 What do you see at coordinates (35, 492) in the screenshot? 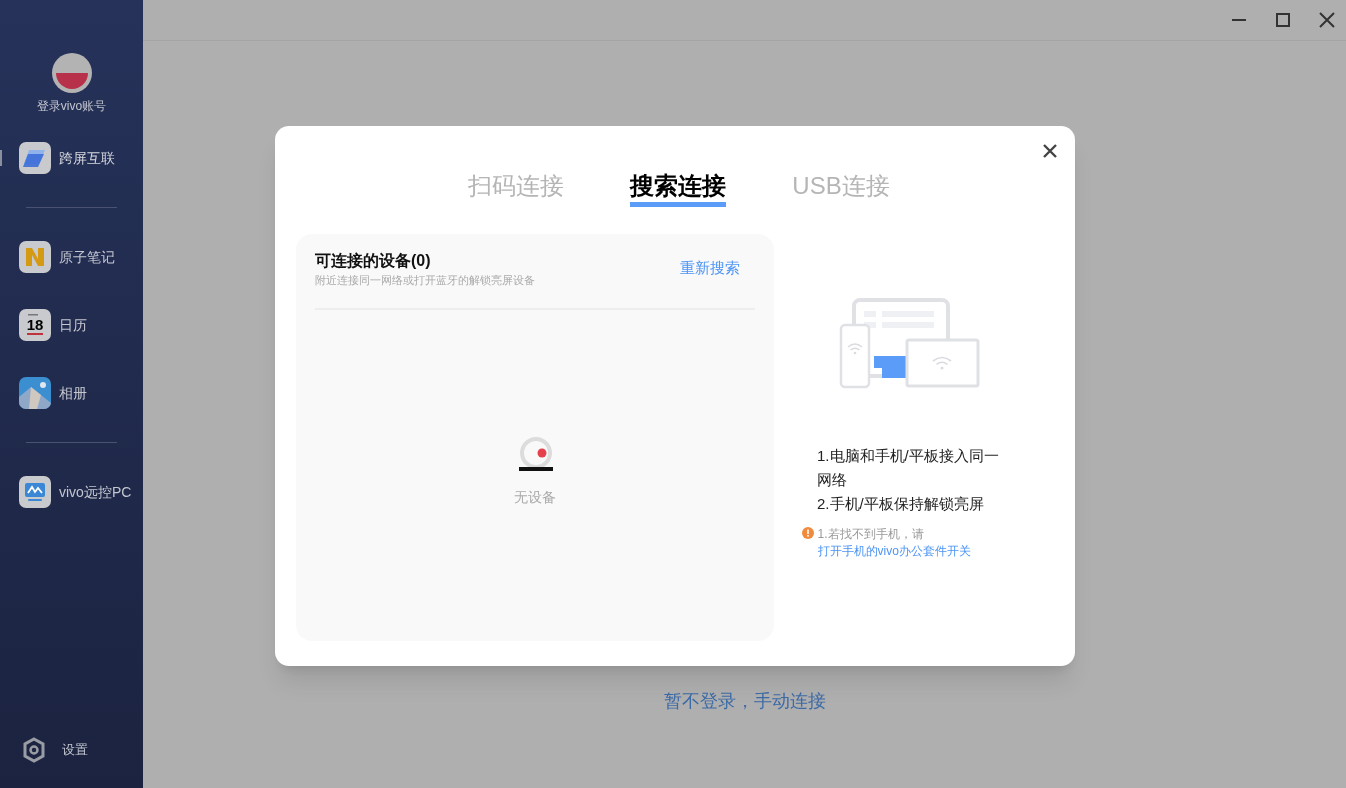
I see `remote-desktop-icon` at bounding box center [35, 492].